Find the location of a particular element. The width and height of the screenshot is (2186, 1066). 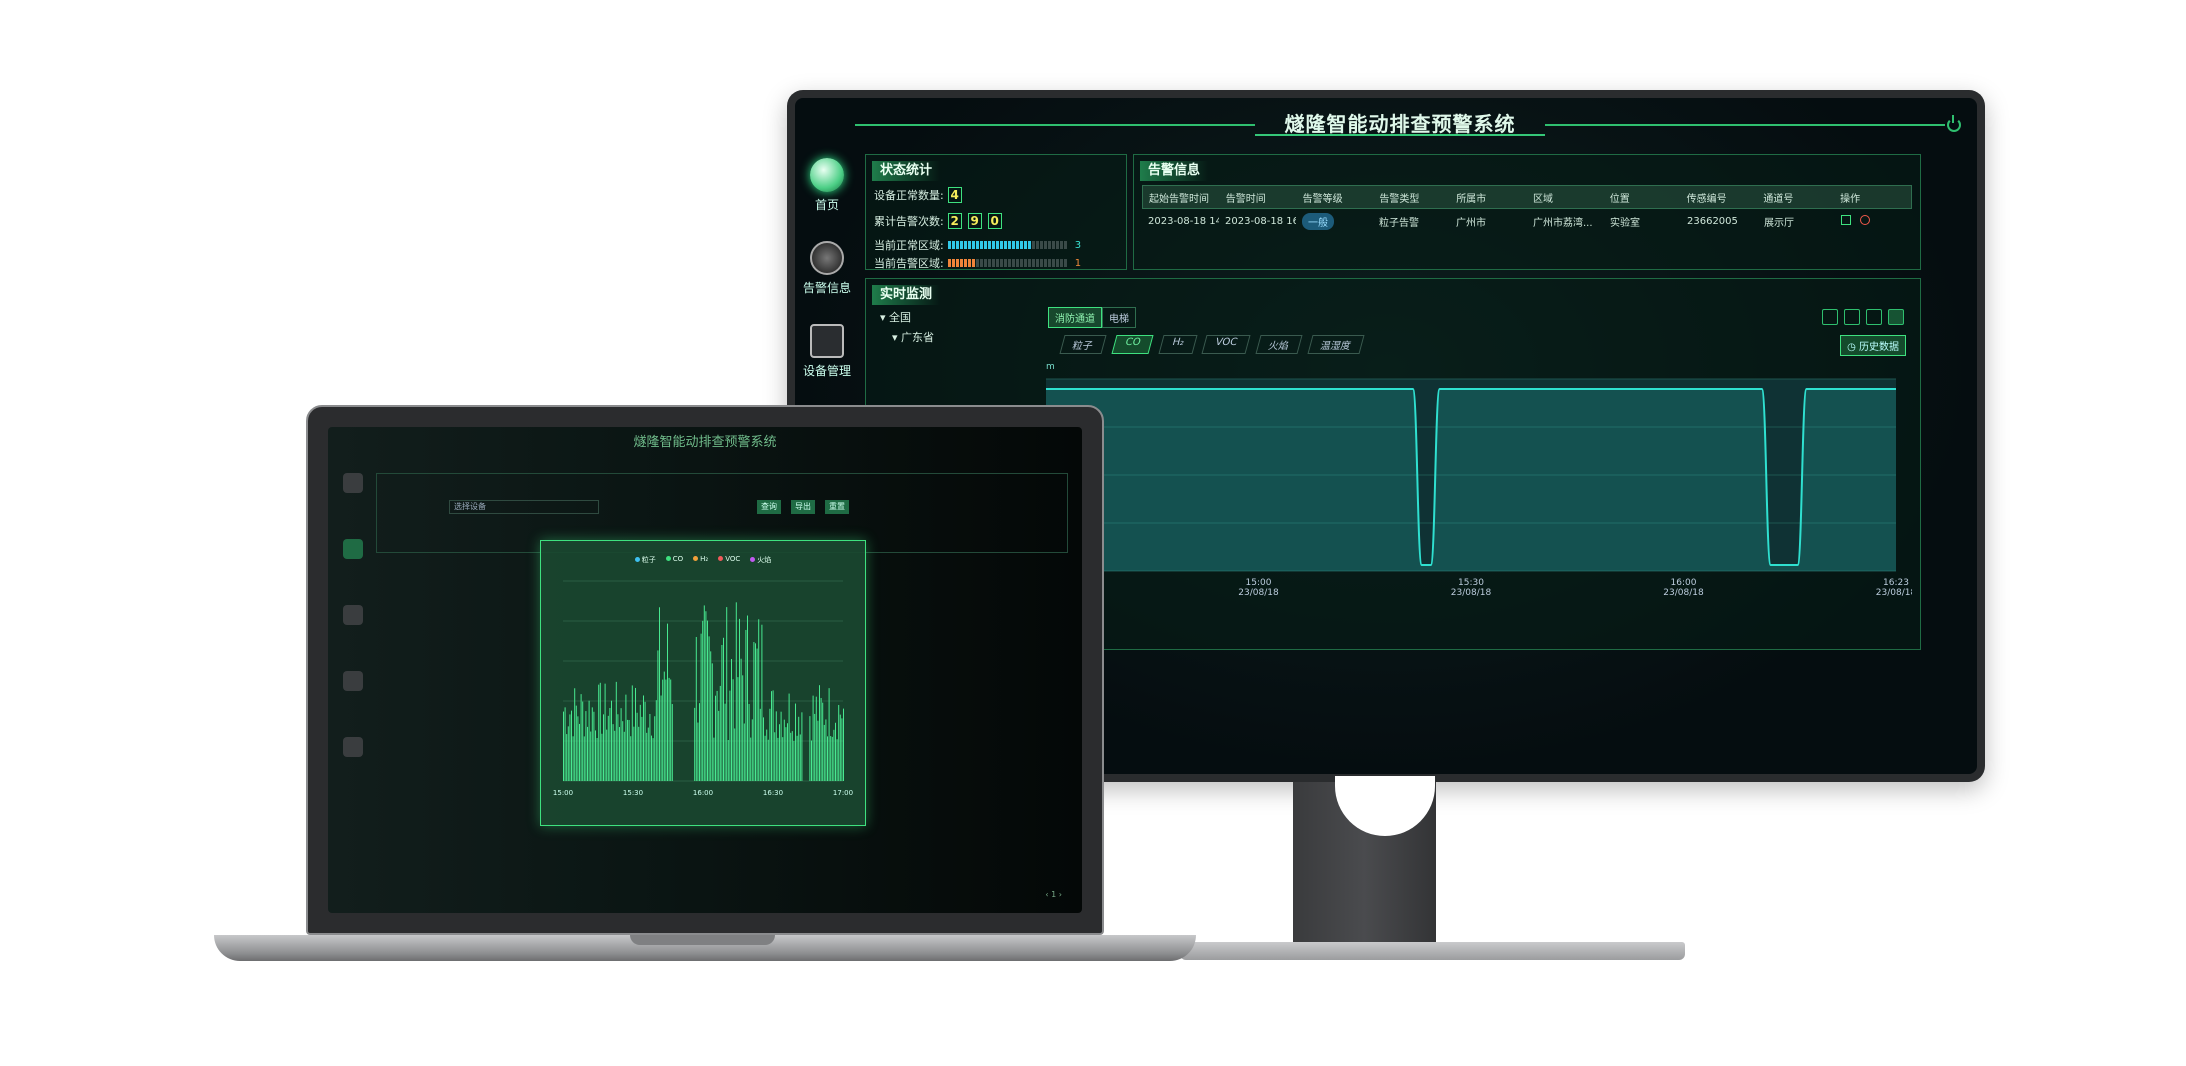

tree-node-country: ▾ 全国 is located at coordinates (907, 317).